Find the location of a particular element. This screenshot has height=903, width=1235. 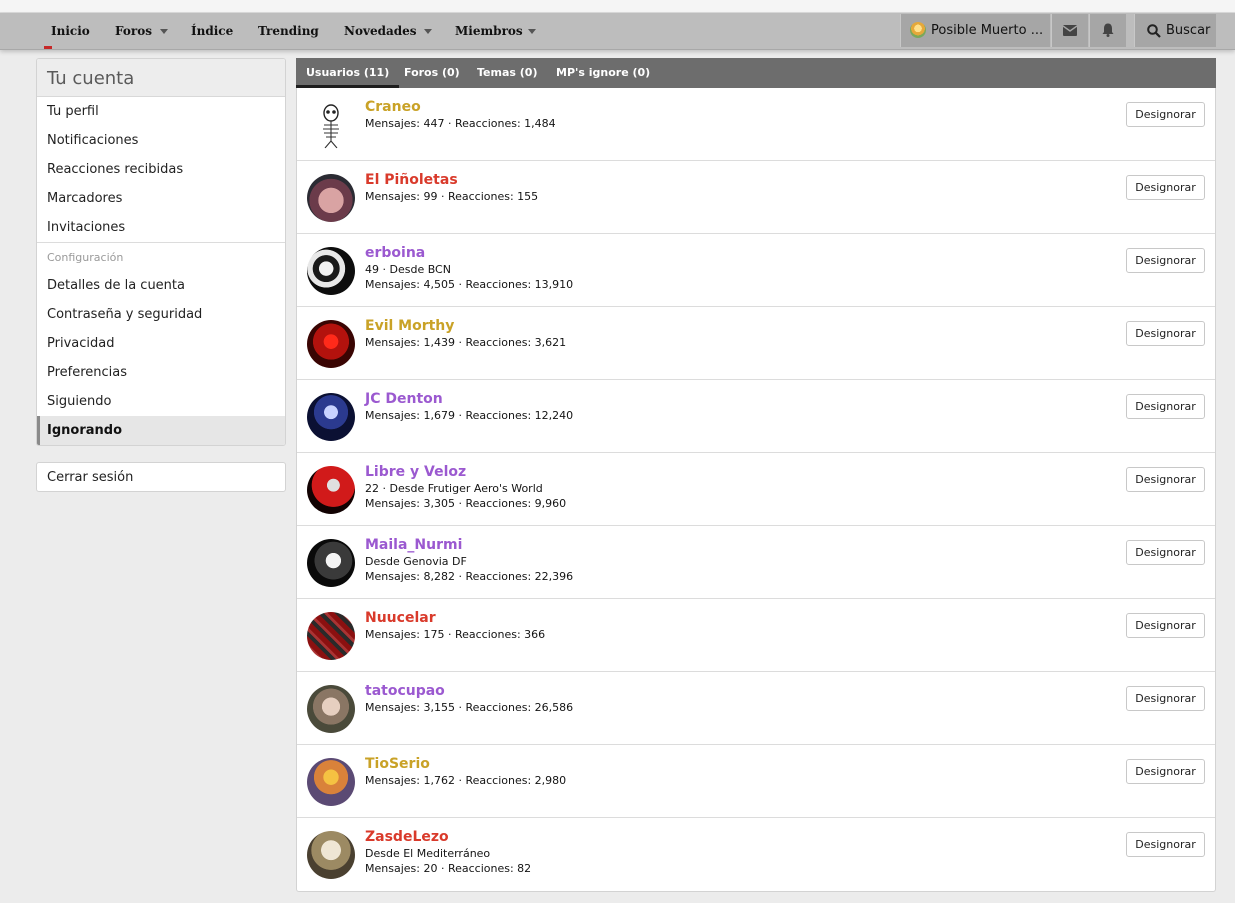

bell-icon is located at coordinates (1108, 30).